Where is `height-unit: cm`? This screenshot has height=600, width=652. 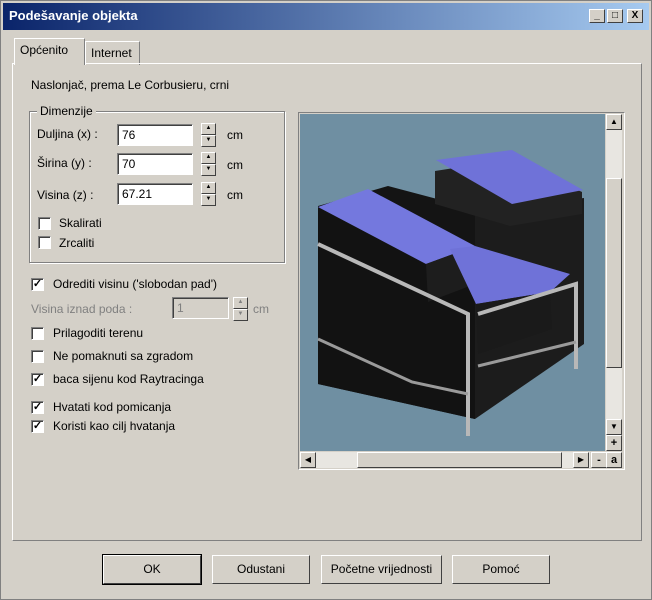 height-unit: cm is located at coordinates (235, 195).